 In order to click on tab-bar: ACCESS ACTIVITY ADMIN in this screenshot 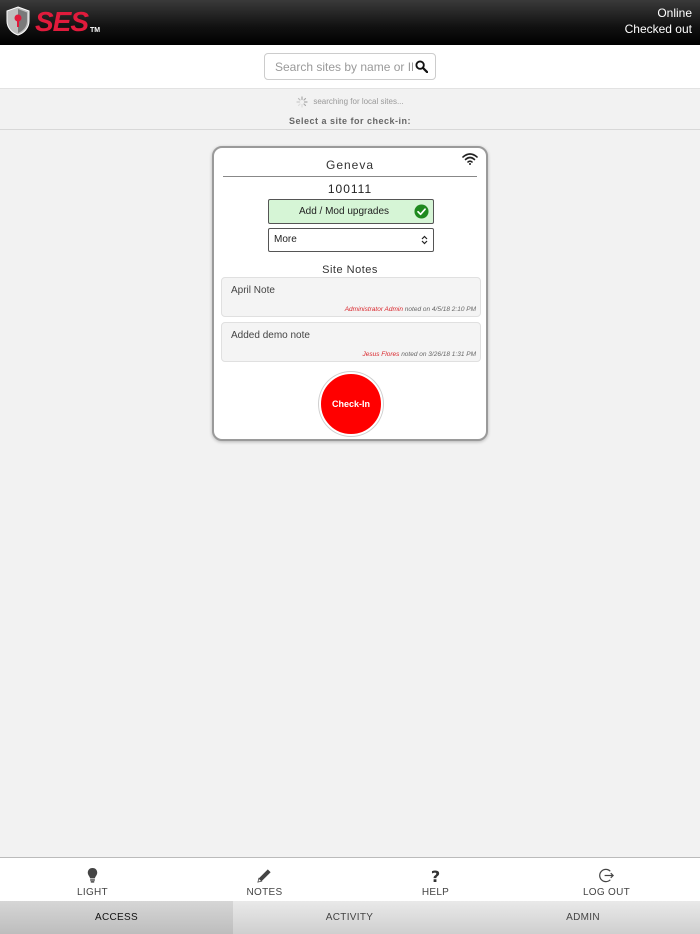, I will do `click(350, 917)`.